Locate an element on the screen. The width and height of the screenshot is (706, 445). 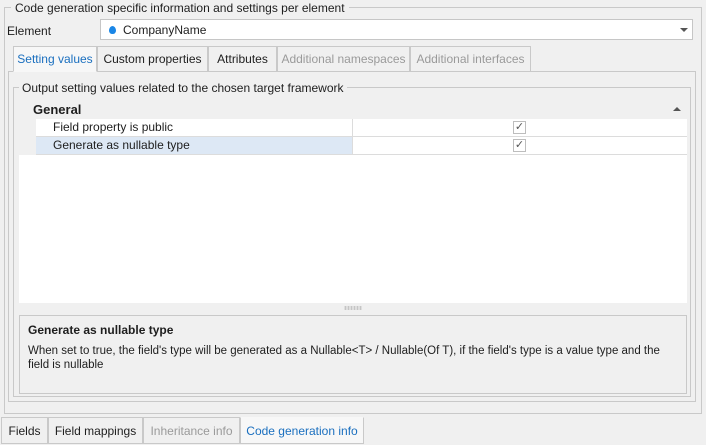
grip-dots-icon is located at coordinates (353, 308).